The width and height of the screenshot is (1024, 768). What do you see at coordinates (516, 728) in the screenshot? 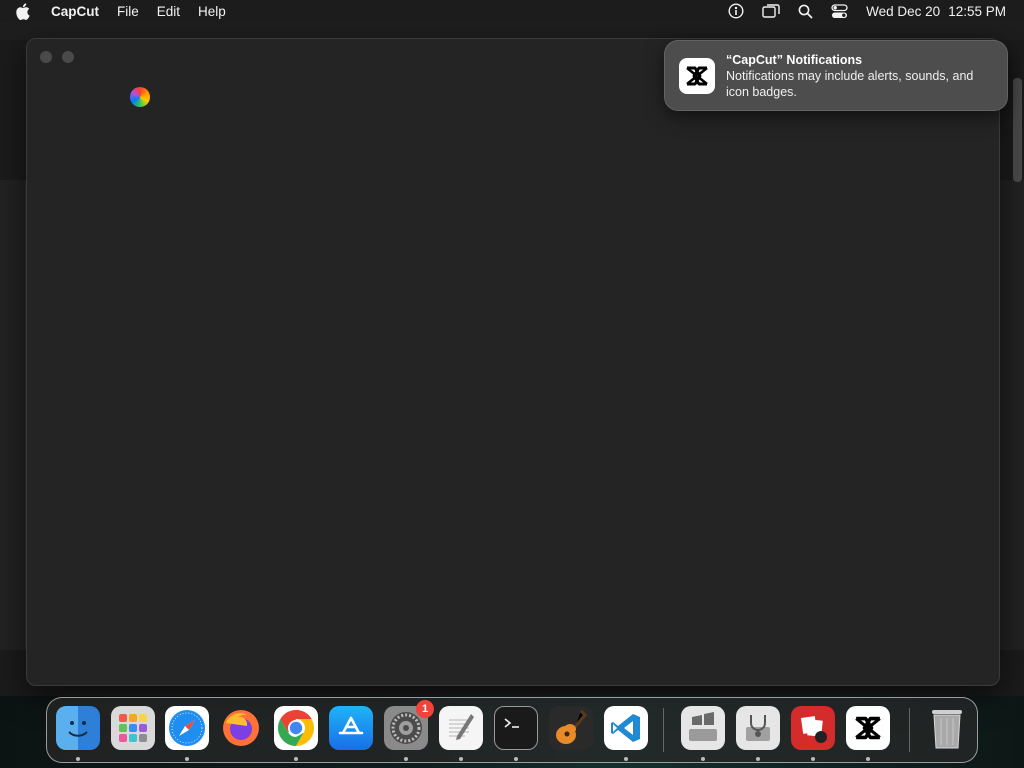
I see `terminal-icon` at bounding box center [516, 728].